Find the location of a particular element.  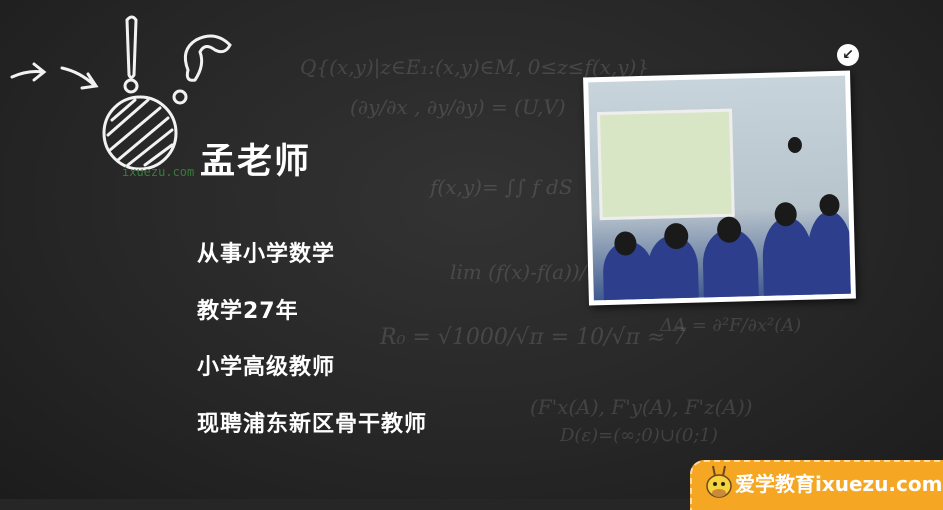

teacher-detail: 教学27年 is located at coordinates (248, 311).